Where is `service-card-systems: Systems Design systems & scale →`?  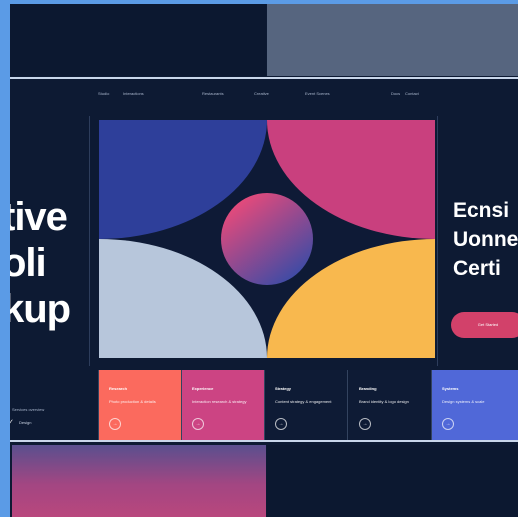
service-card-systems: Systems Design systems & scale → is located at coordinates (475, 405).